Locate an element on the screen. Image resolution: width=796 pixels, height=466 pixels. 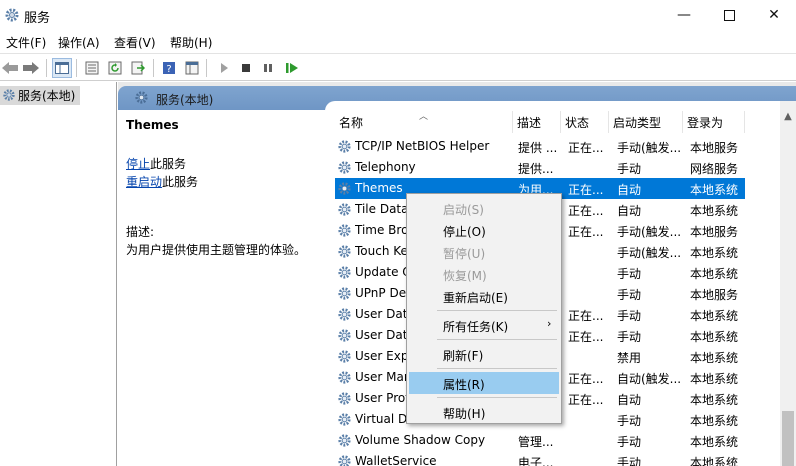
context-menu-properties: 属性(R) is located at coordinates (484, 383).